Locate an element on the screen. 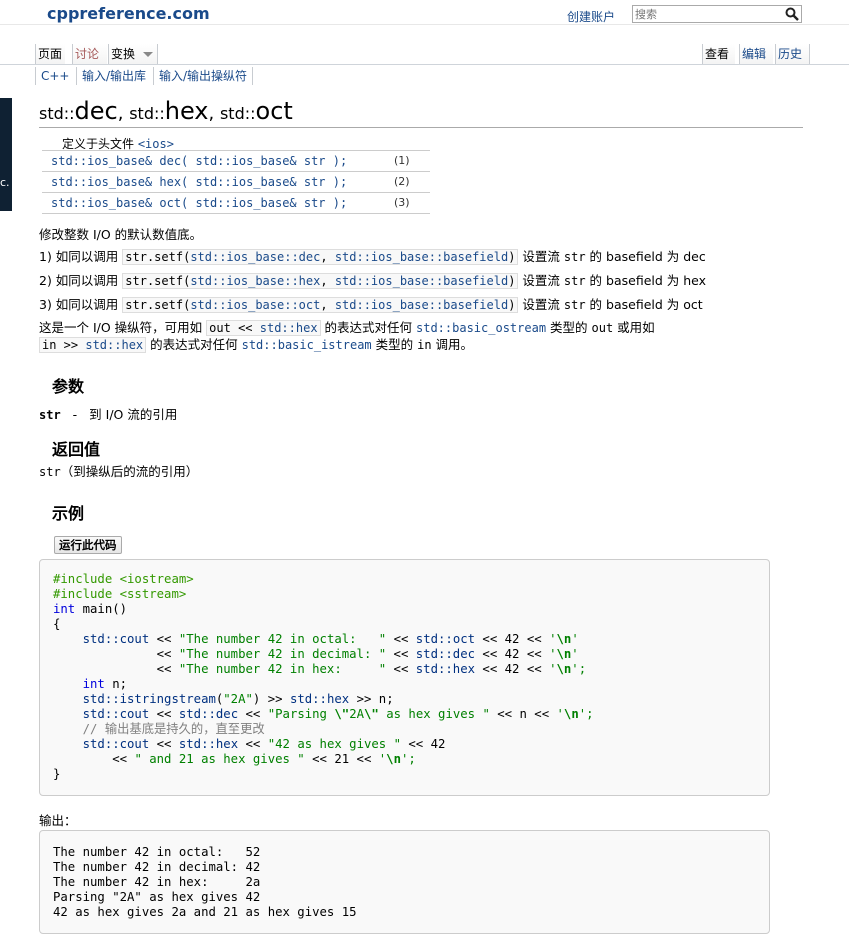 The image size is (849, 938). param-name: str is located at coordinates (50, 415).